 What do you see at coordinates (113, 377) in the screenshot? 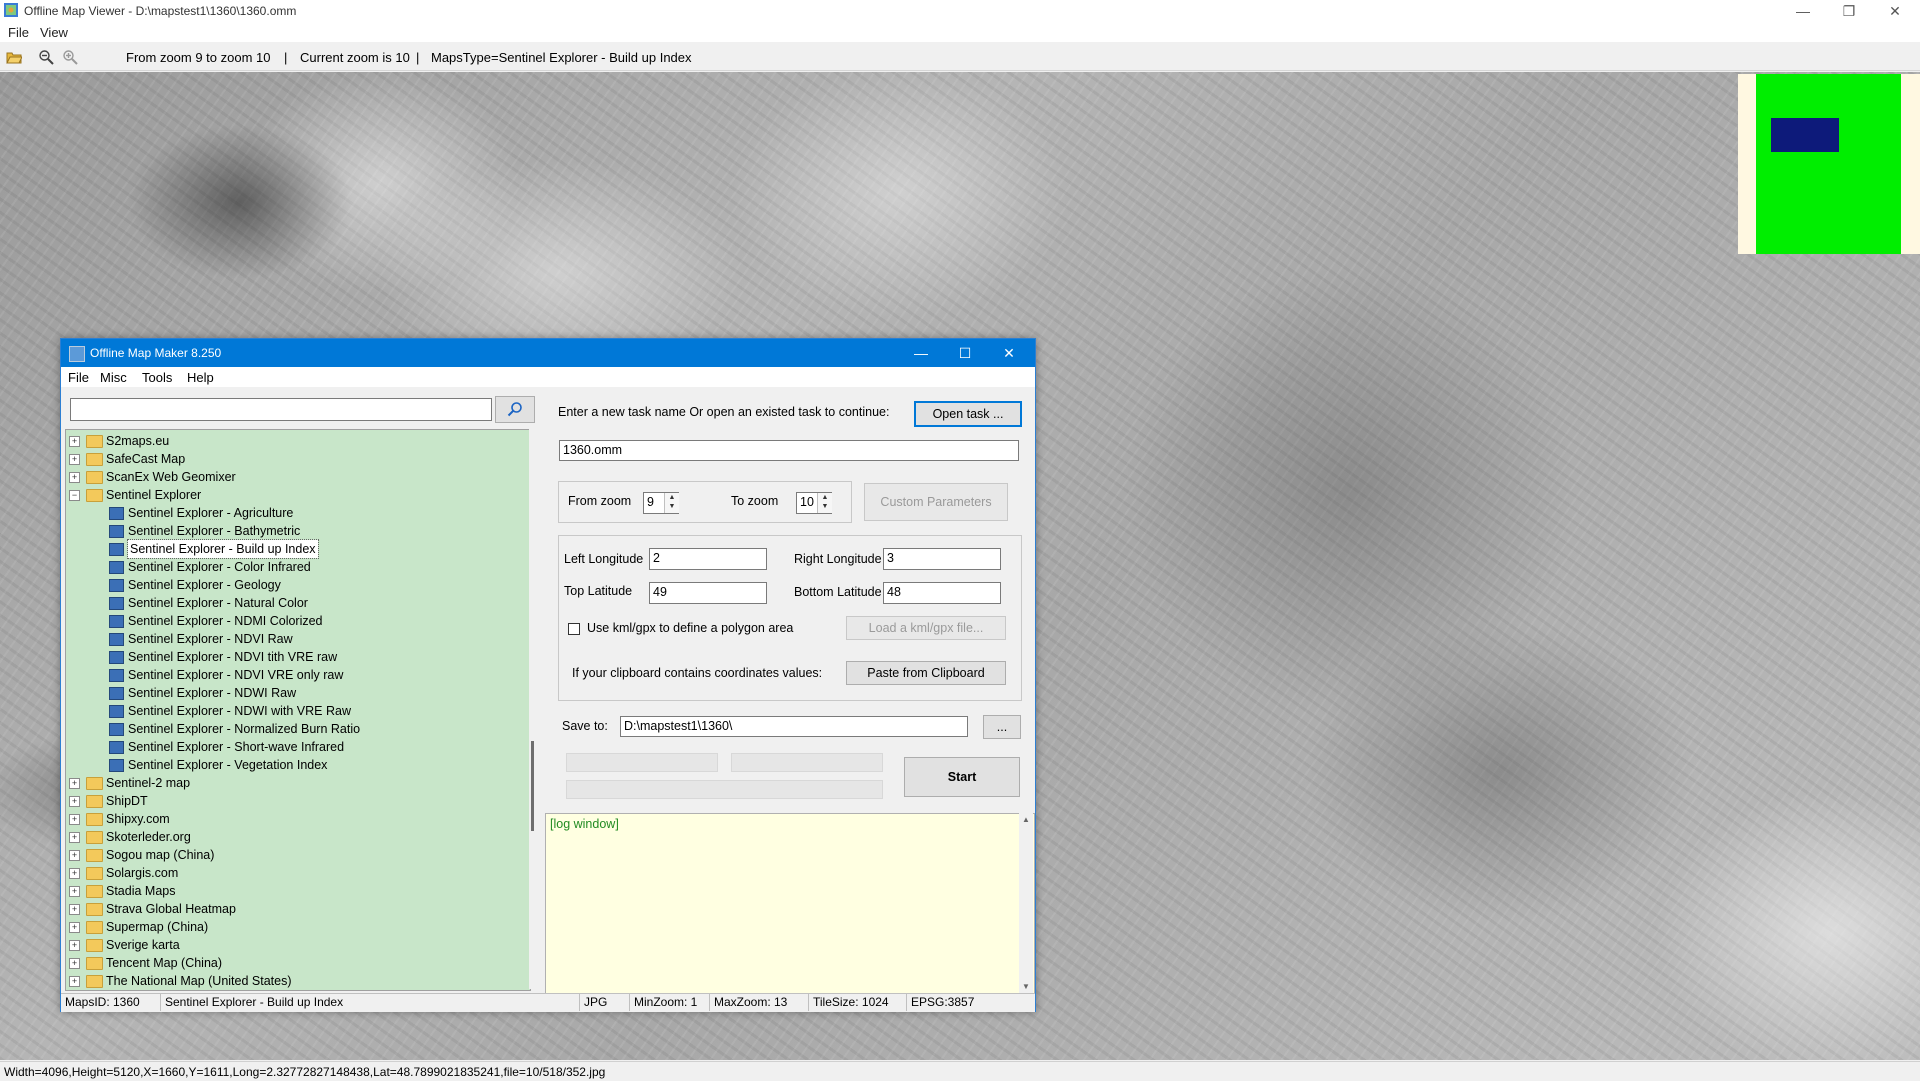
I see `dialog-menu-misc: Misc` at bounding box center [113, 377].